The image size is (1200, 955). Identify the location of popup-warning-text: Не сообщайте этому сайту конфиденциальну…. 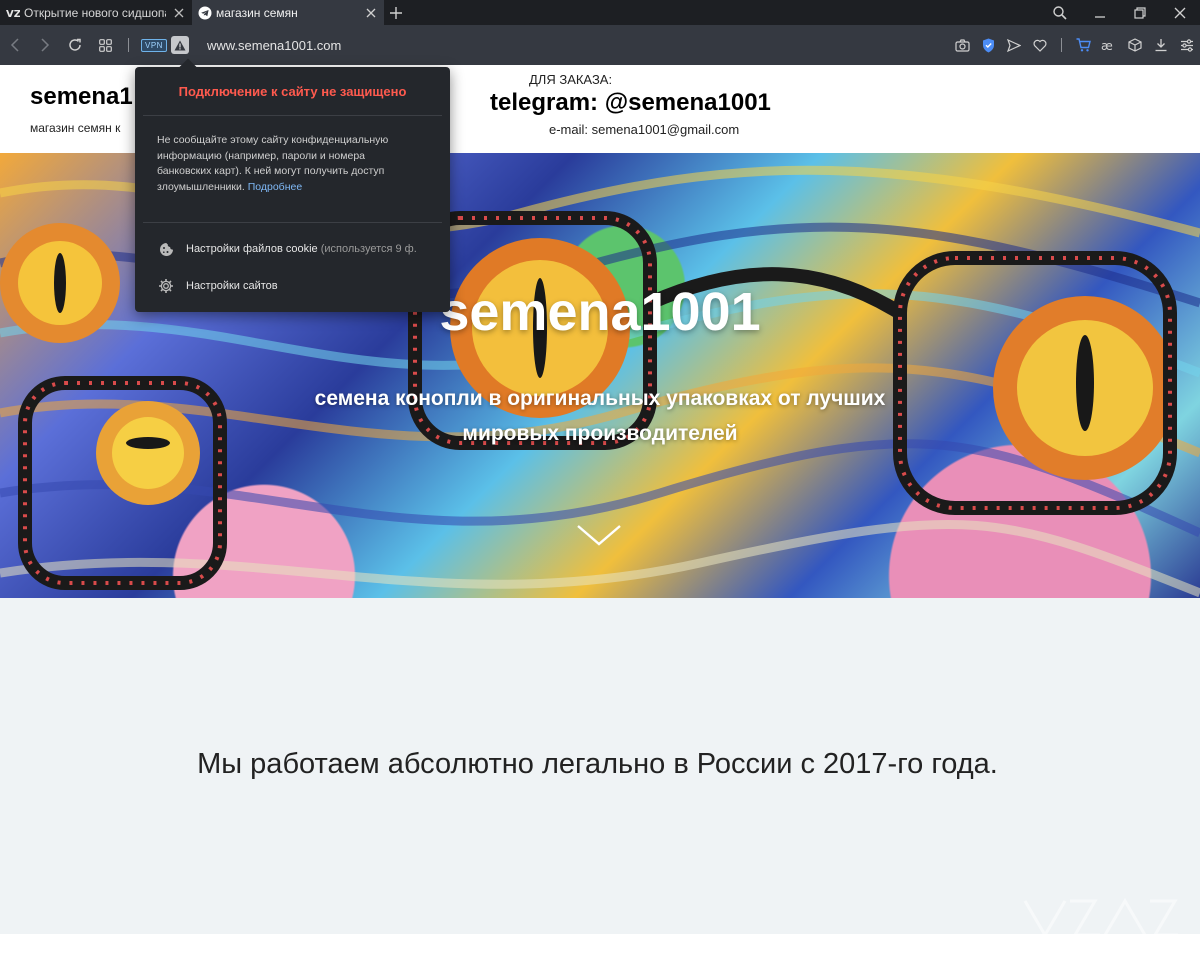
(293, 164).